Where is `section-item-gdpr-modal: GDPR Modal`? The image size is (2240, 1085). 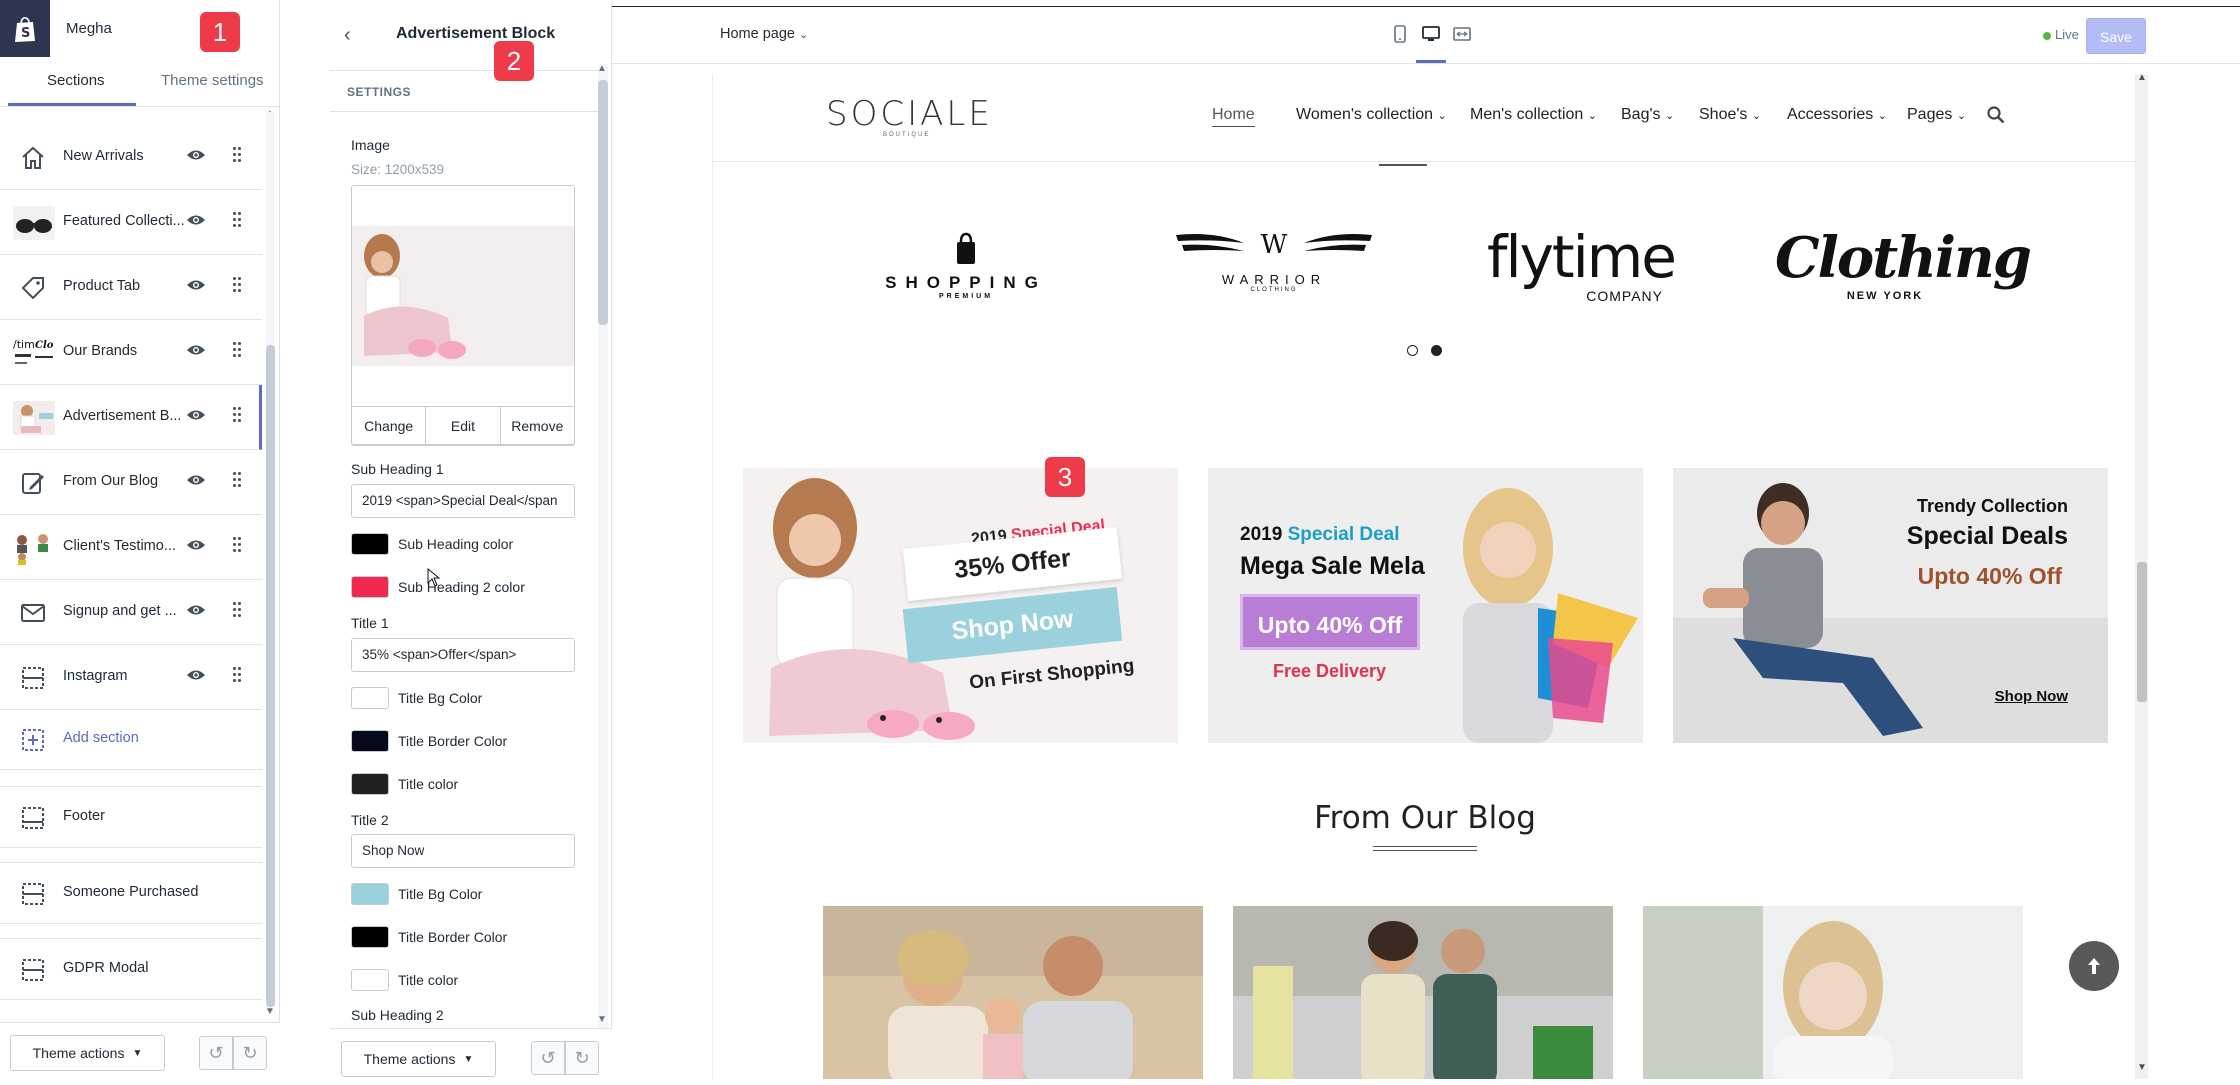 section-item-gdpr-modal: GDPR Modal is located at coordinates (131, 969).